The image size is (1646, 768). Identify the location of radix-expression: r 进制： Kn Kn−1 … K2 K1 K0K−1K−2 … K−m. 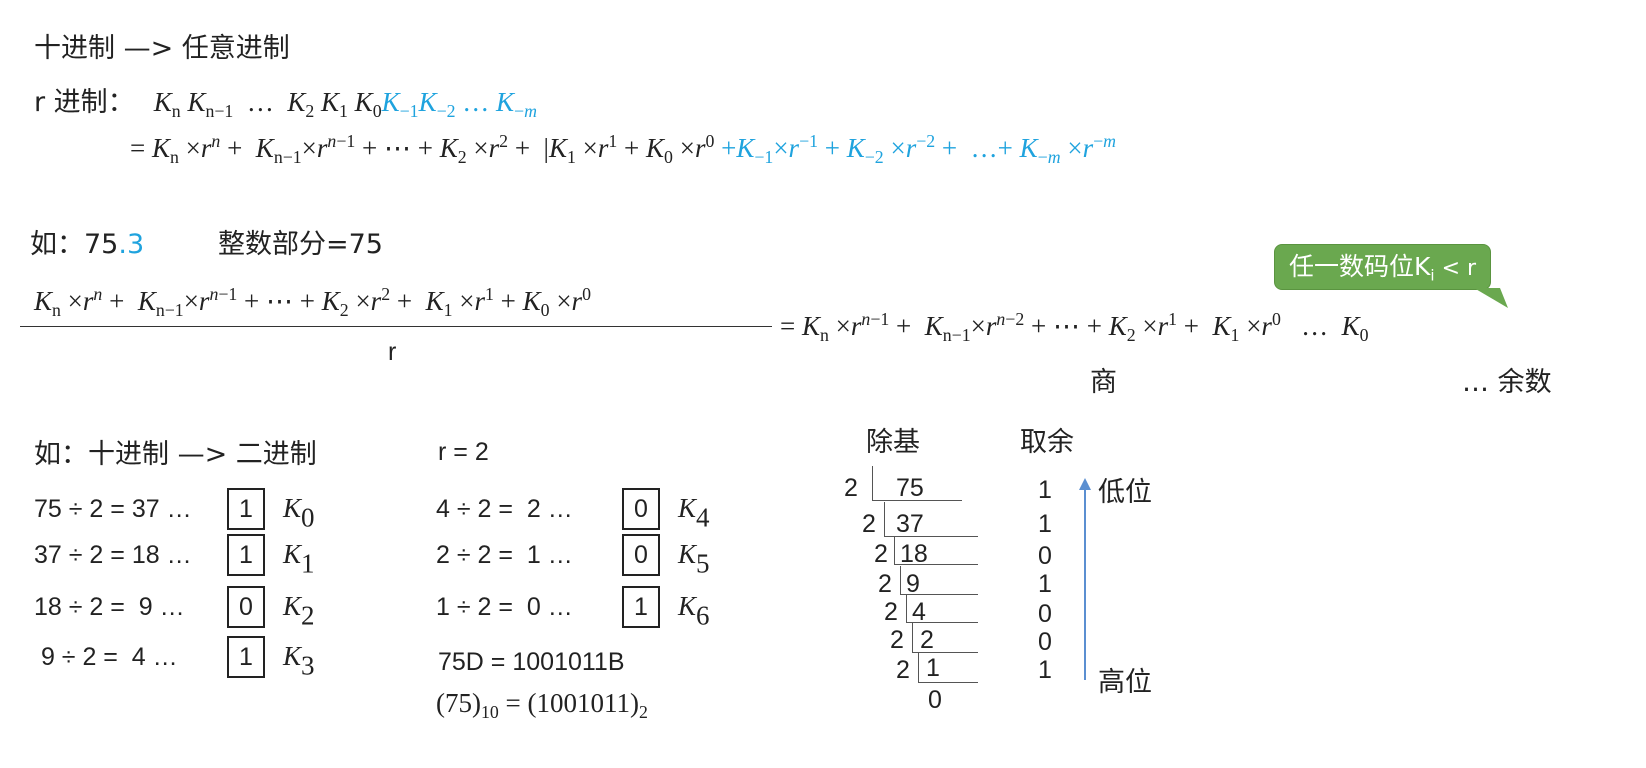
(285, 101).